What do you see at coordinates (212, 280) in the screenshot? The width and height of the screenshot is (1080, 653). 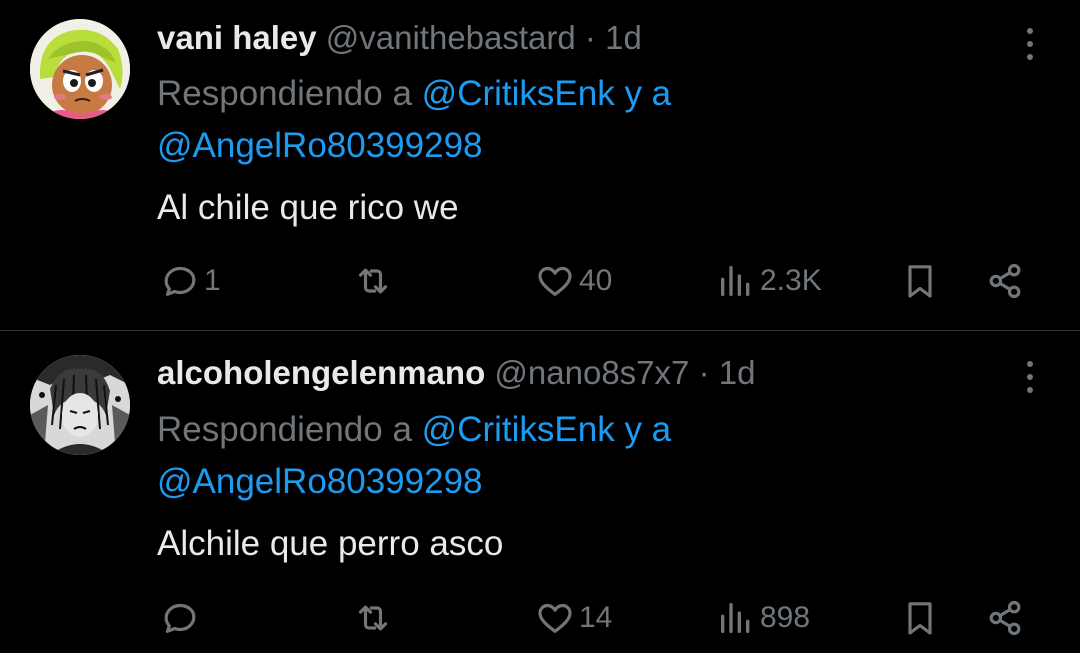 I see `reply-count: 1` at bounding box center [212, 280].